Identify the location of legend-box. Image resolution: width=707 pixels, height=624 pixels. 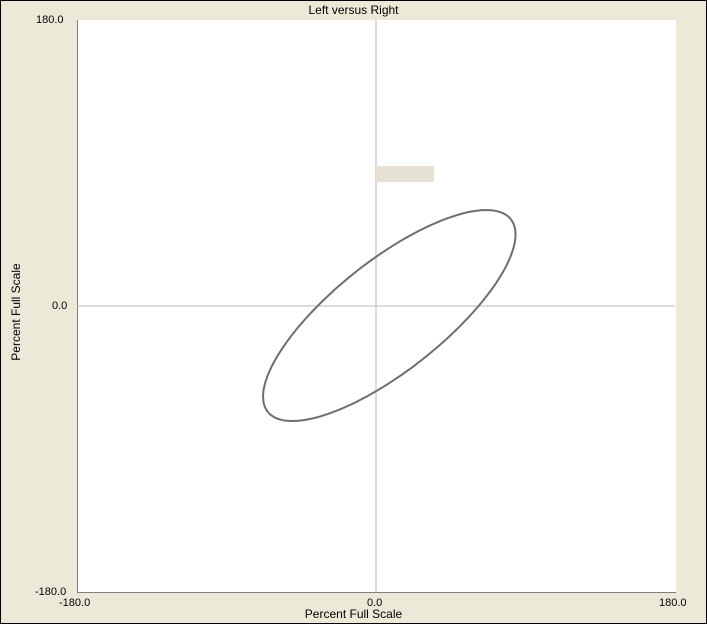
(405, 174).